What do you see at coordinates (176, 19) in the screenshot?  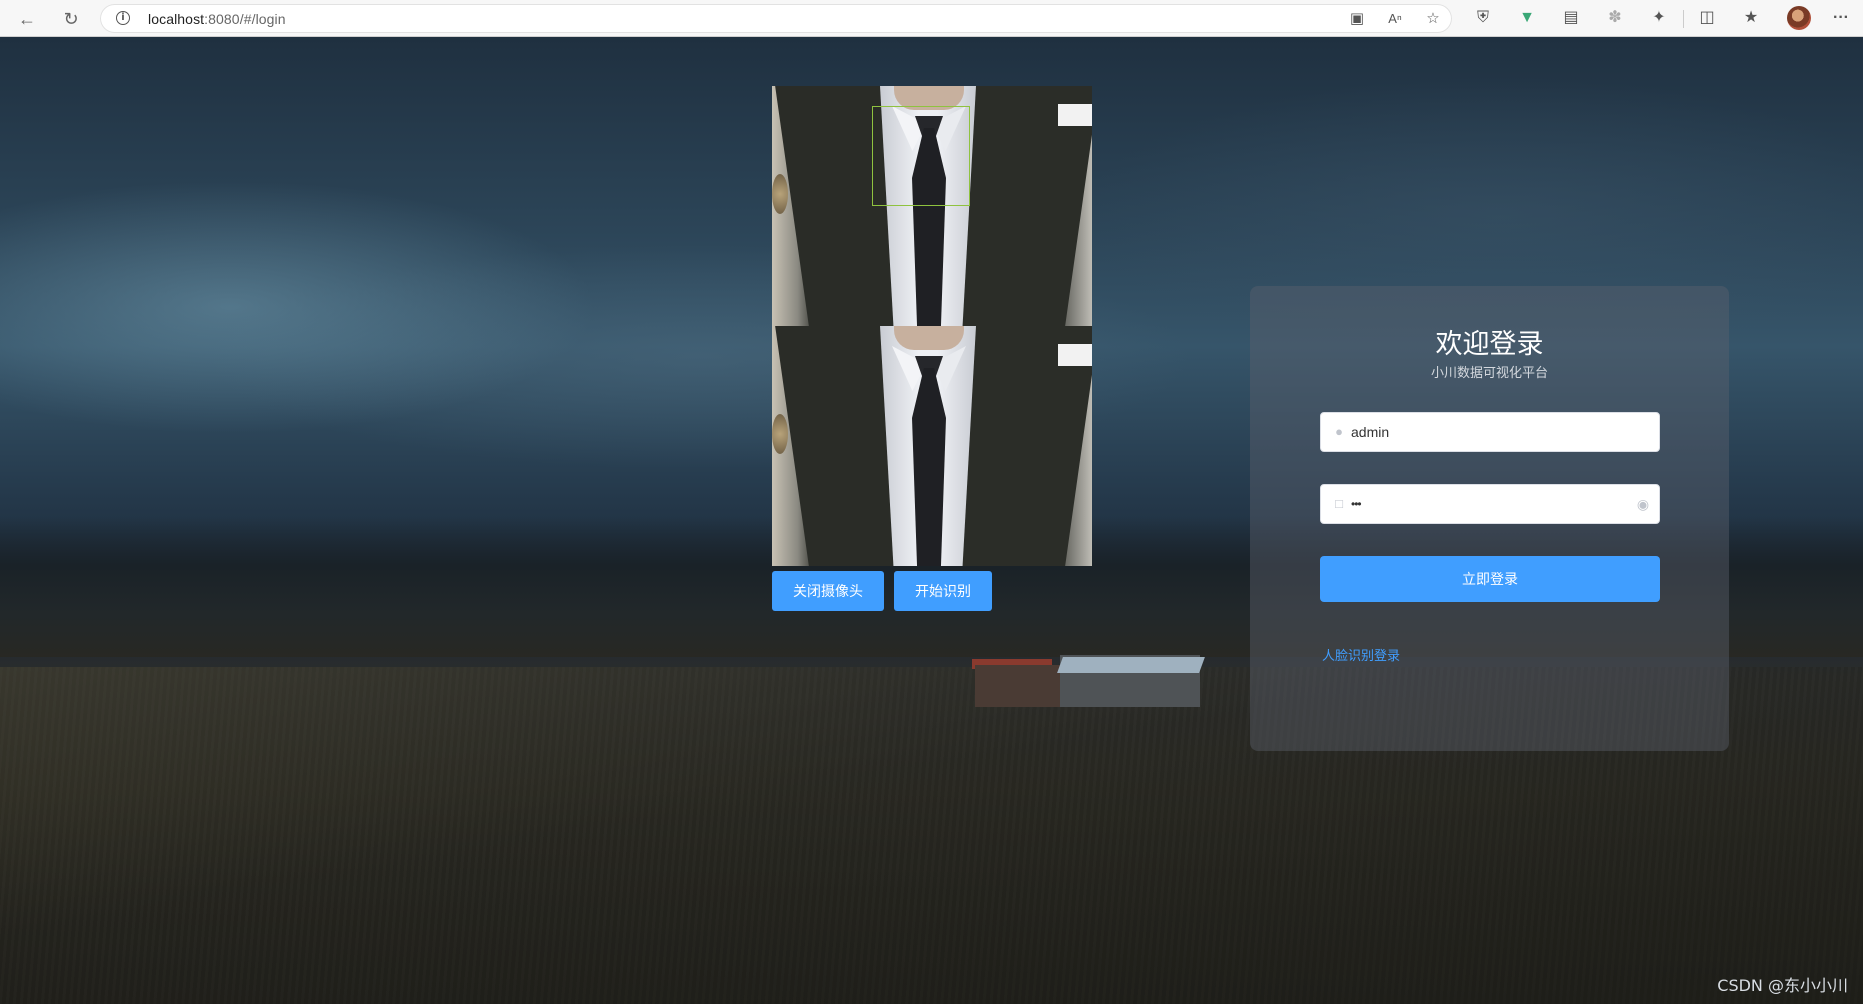 I see `url-host: localhost` at bounding box center [176, 19].